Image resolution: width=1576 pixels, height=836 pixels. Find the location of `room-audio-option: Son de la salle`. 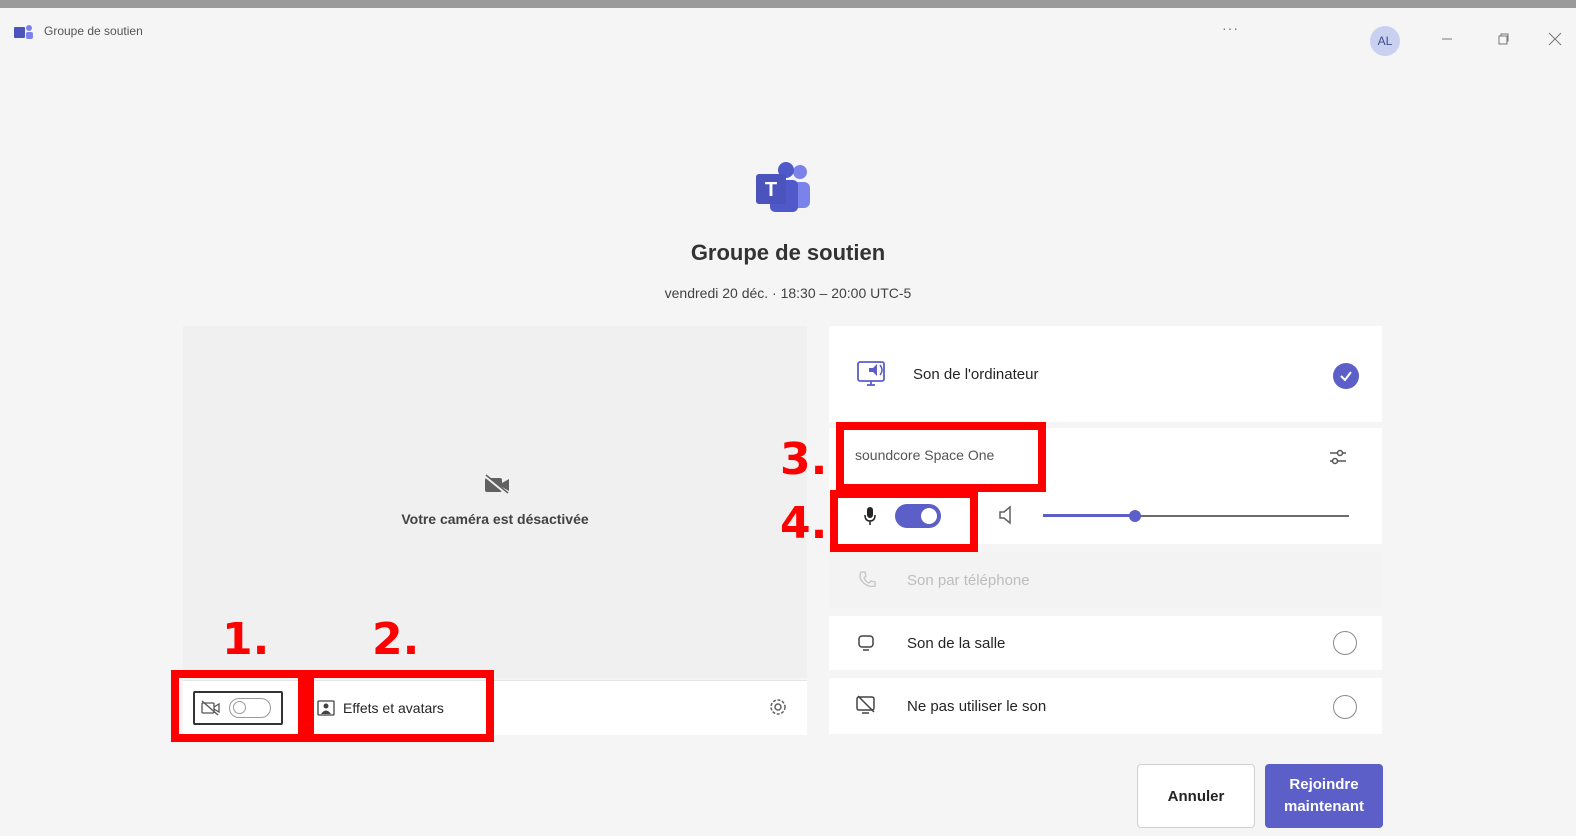

room-audio-option: Son de la salle is located at coordinates (1105, 643).